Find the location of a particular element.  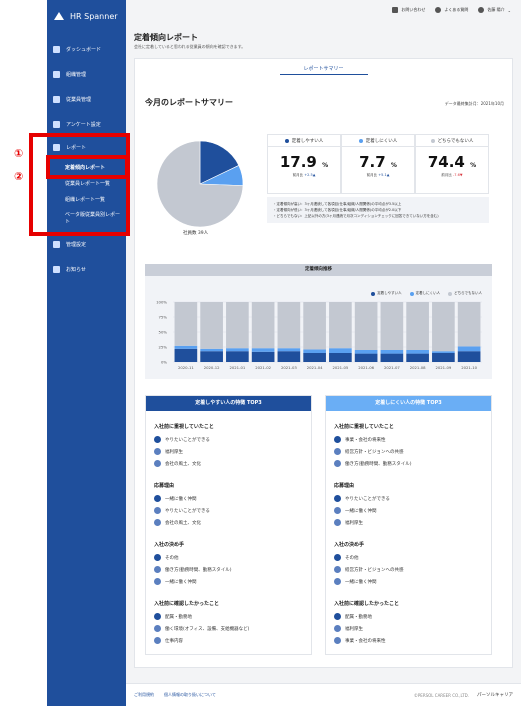

page-title: 定着傾向レポート is located at coordinates (166, 37).